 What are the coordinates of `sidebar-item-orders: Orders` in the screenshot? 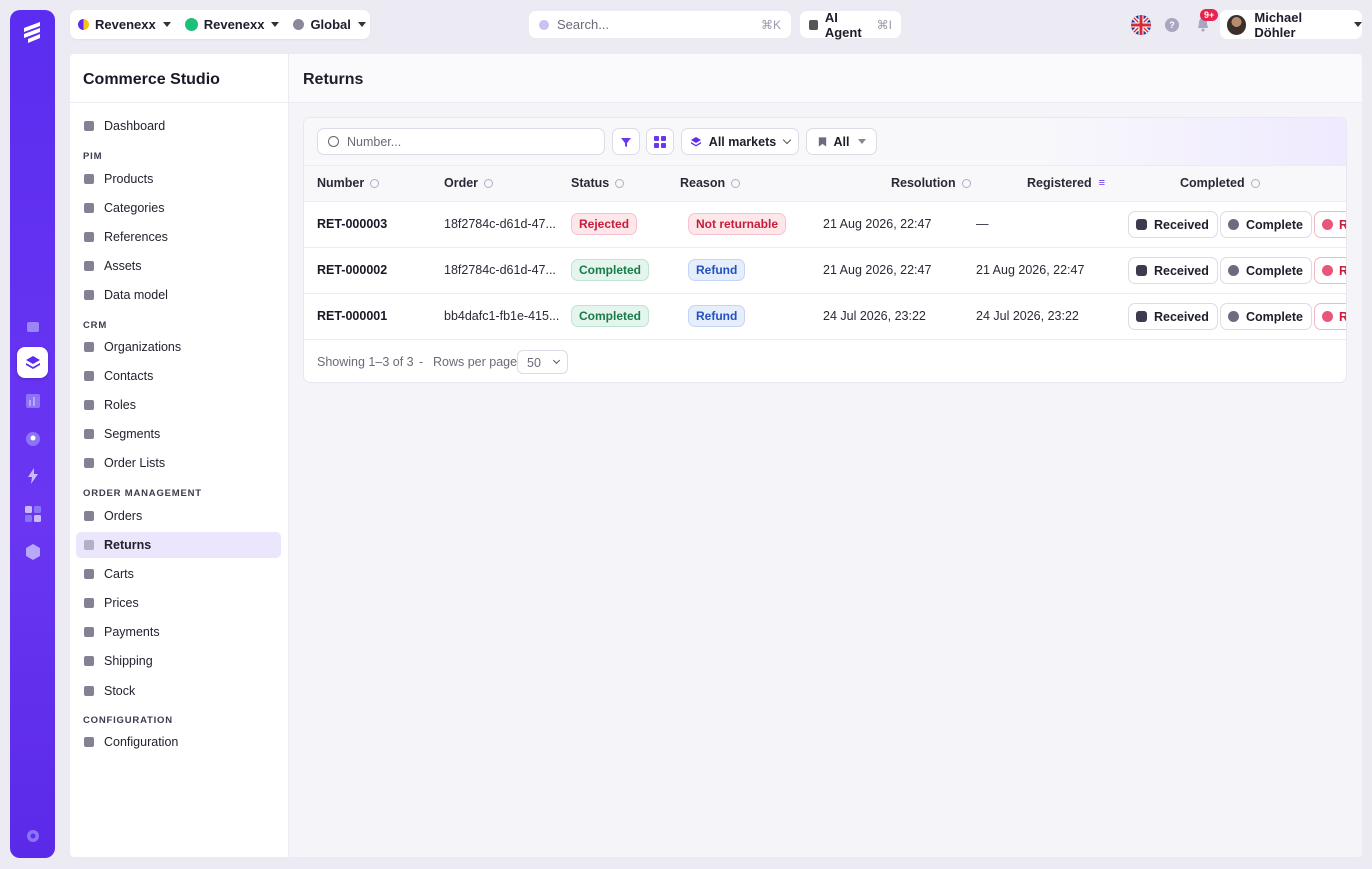 It's located at (178, 516).